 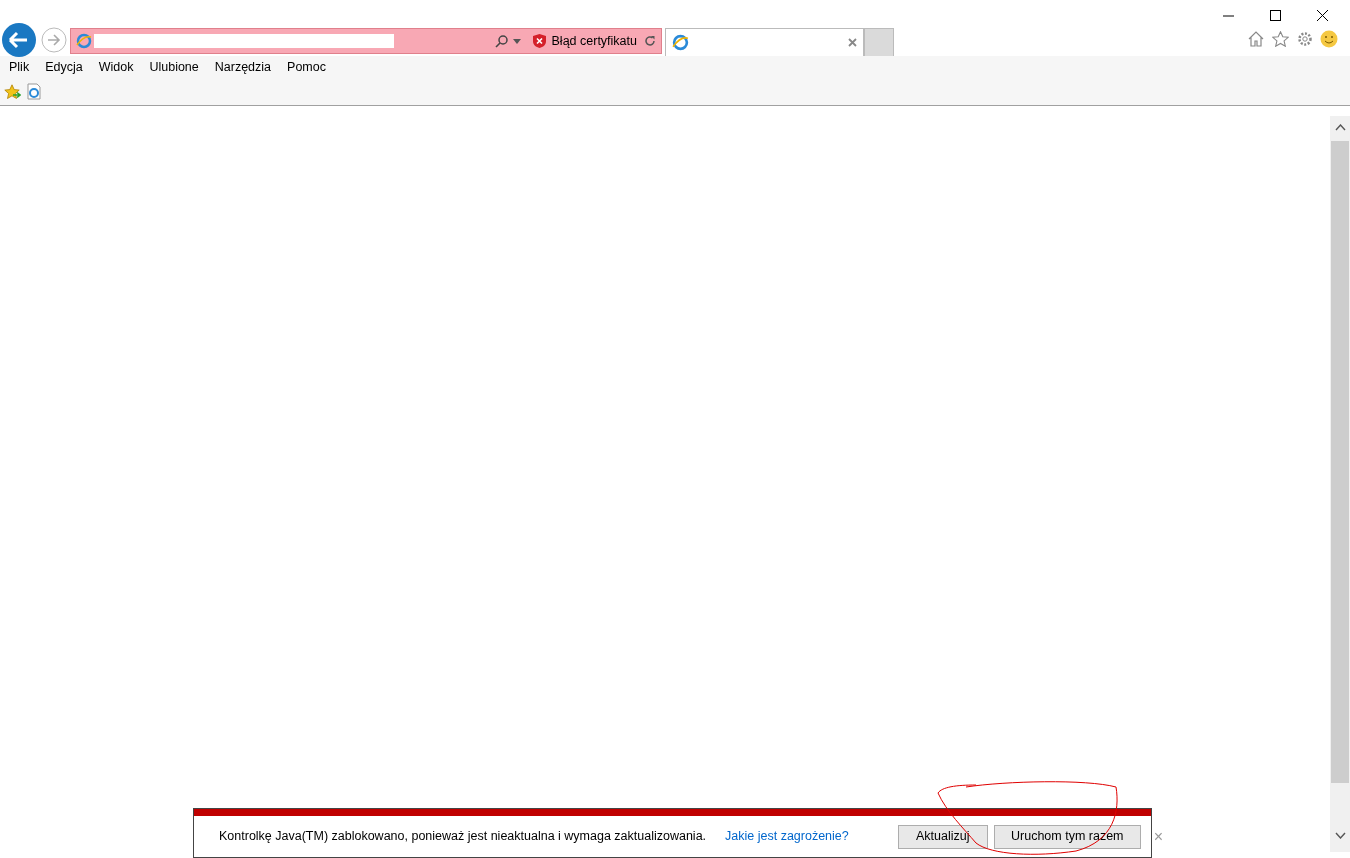 What do you see at coordinates (12, 91) in the screenshot?
I see `favorites-star-icon` at bounding box center [12, 91].